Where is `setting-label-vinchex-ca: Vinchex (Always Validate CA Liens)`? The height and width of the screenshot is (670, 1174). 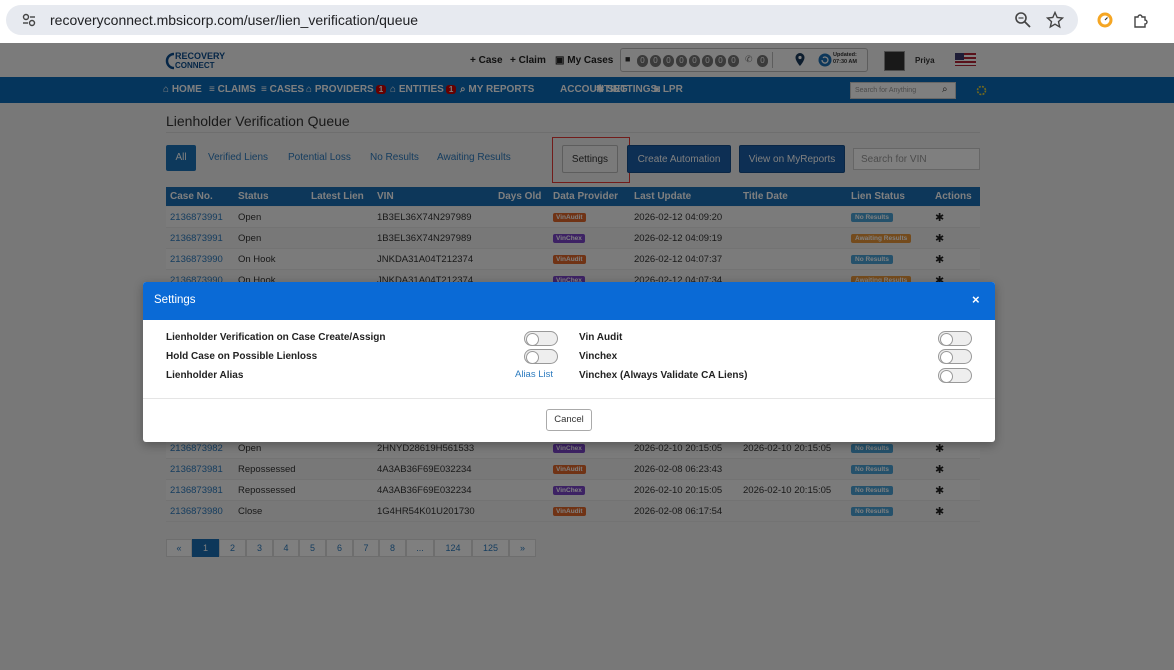
setting-label-vinchex-ca: Vinchex (Always Validate CA Liens) is located at coordinates (663, 375).